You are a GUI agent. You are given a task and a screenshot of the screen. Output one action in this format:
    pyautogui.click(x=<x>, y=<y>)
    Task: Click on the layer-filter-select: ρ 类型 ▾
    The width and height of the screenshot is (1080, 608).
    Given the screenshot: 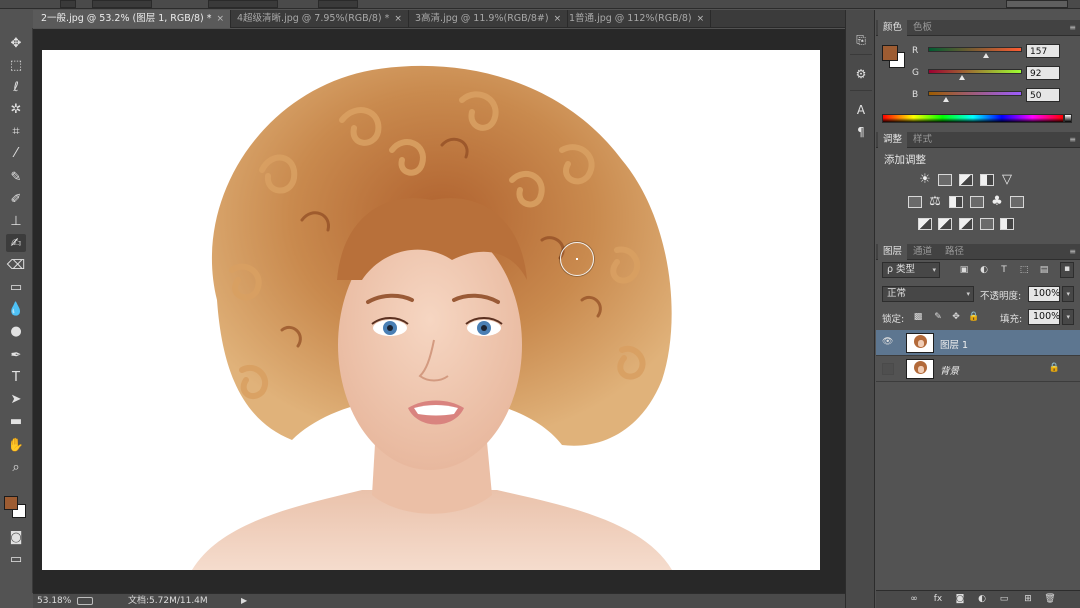 What is the action you would take?
    pyautogui.click(x=911, y=270)
    